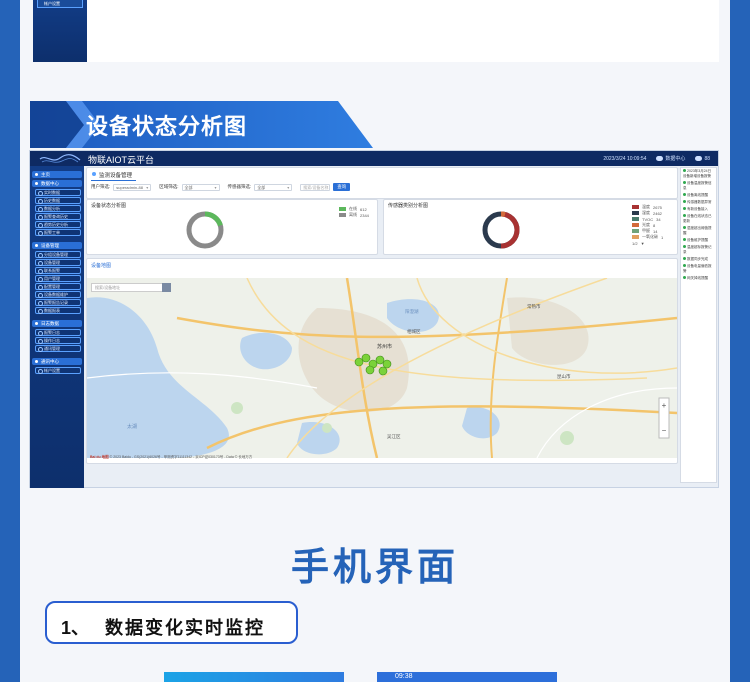 The width and height of the screenshot is (750, 682). What do you see at coordinates (698, 186) in the screenshot?
I see `notice-item: 设备温度报警信息` at bounding box center [698, 186].